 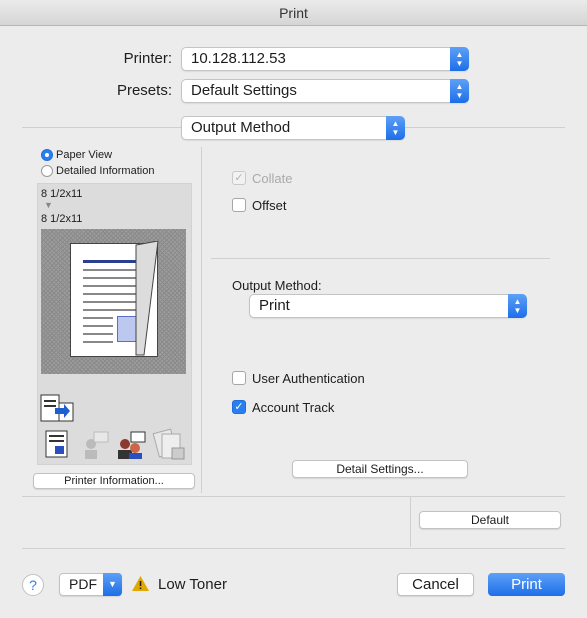 What do you see at coordinates (293, 13) in the screenshot?
I see `window-title: Print` at bounding box center [293, 13].